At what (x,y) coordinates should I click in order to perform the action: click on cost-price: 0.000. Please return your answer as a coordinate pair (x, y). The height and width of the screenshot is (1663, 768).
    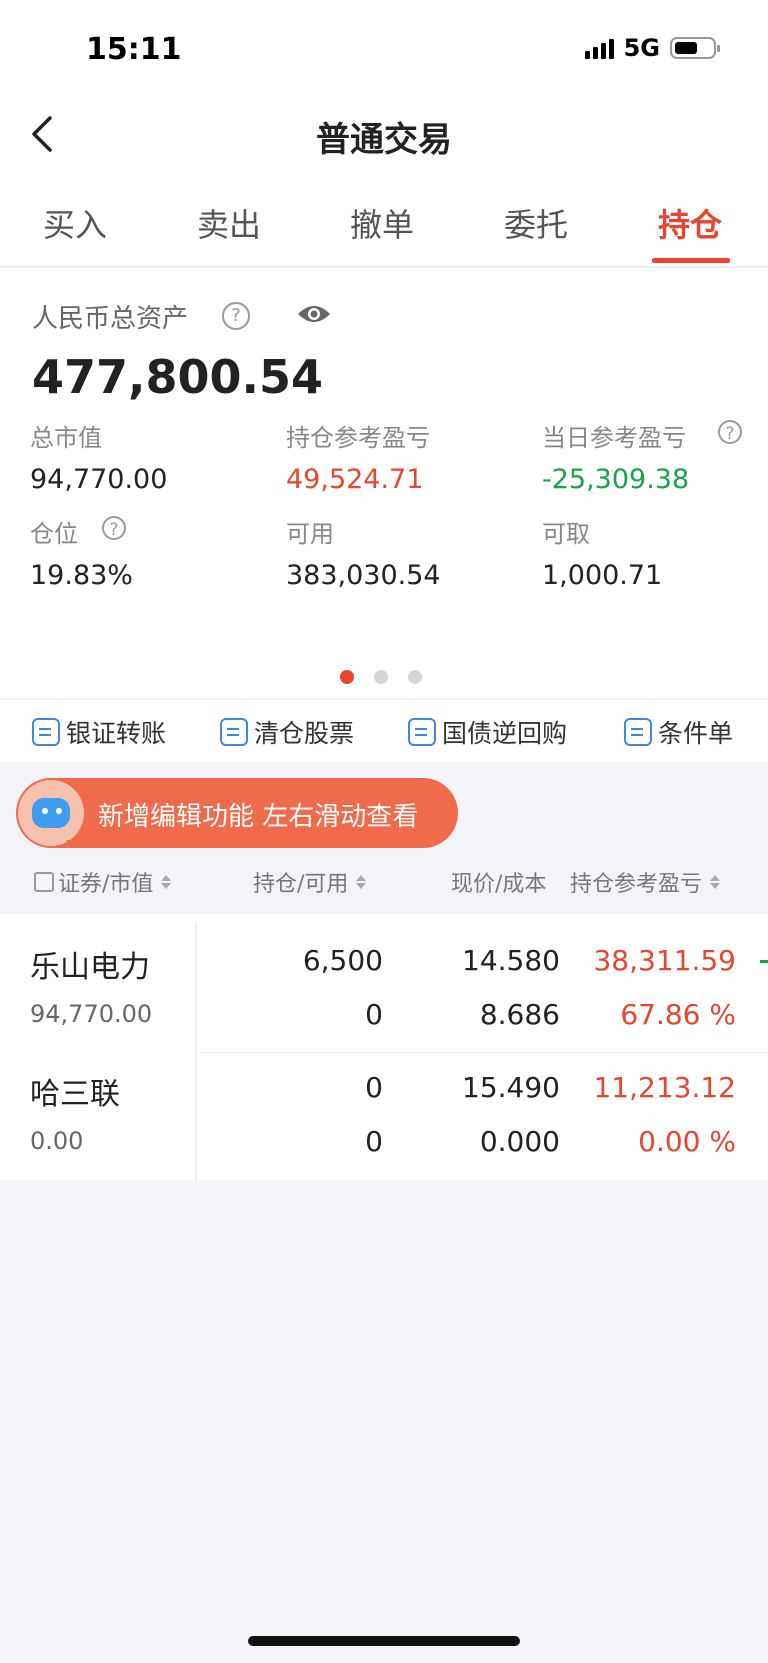
    Looking at the image, I should click on (519, 1141).